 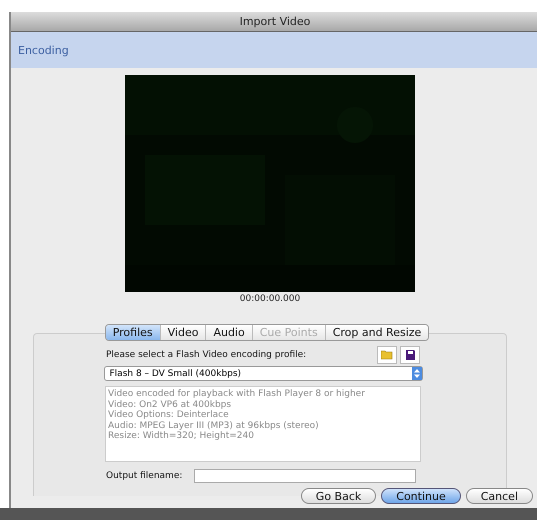 I want to click on dialog-button: Go Back, so click(x=338, y=496).